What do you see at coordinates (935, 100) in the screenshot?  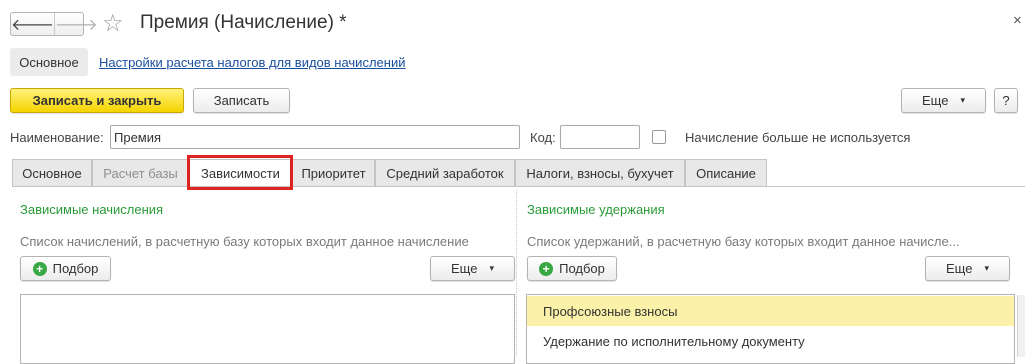 I see `more-label: Еще` at bounding box center [935, 100].